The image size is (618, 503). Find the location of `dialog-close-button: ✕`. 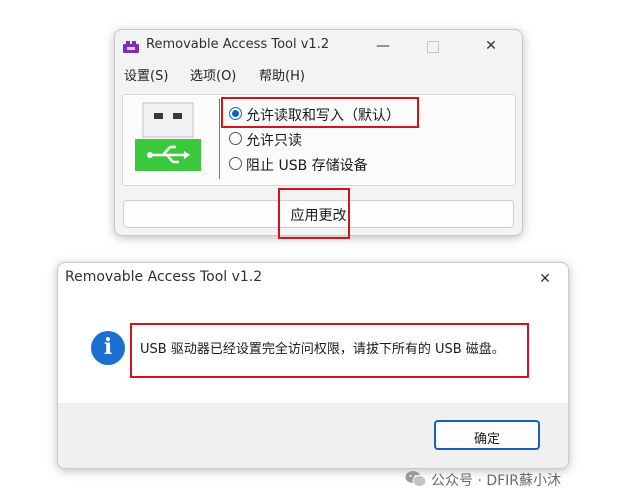

dialog-close-button: ✕ is located at coordinates (545, 279).